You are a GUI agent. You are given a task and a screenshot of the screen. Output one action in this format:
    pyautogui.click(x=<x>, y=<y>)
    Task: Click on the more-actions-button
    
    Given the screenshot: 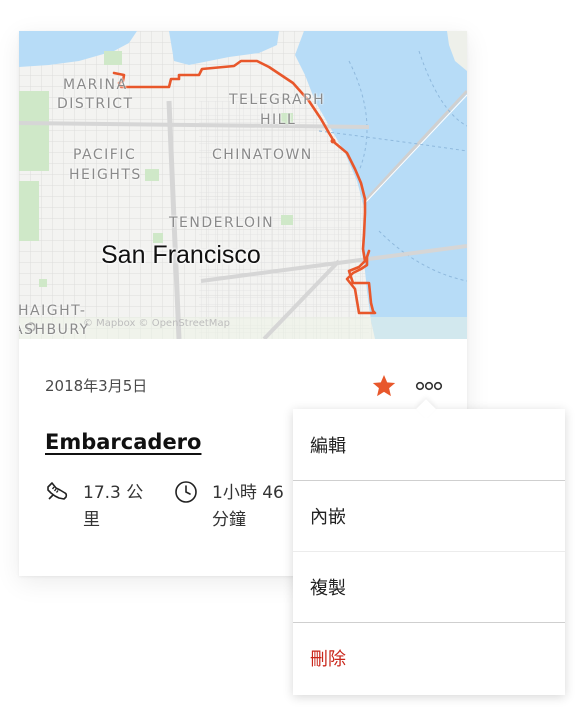 What is the action you would take?
    pyautogui.click(x=429, y=386)
    